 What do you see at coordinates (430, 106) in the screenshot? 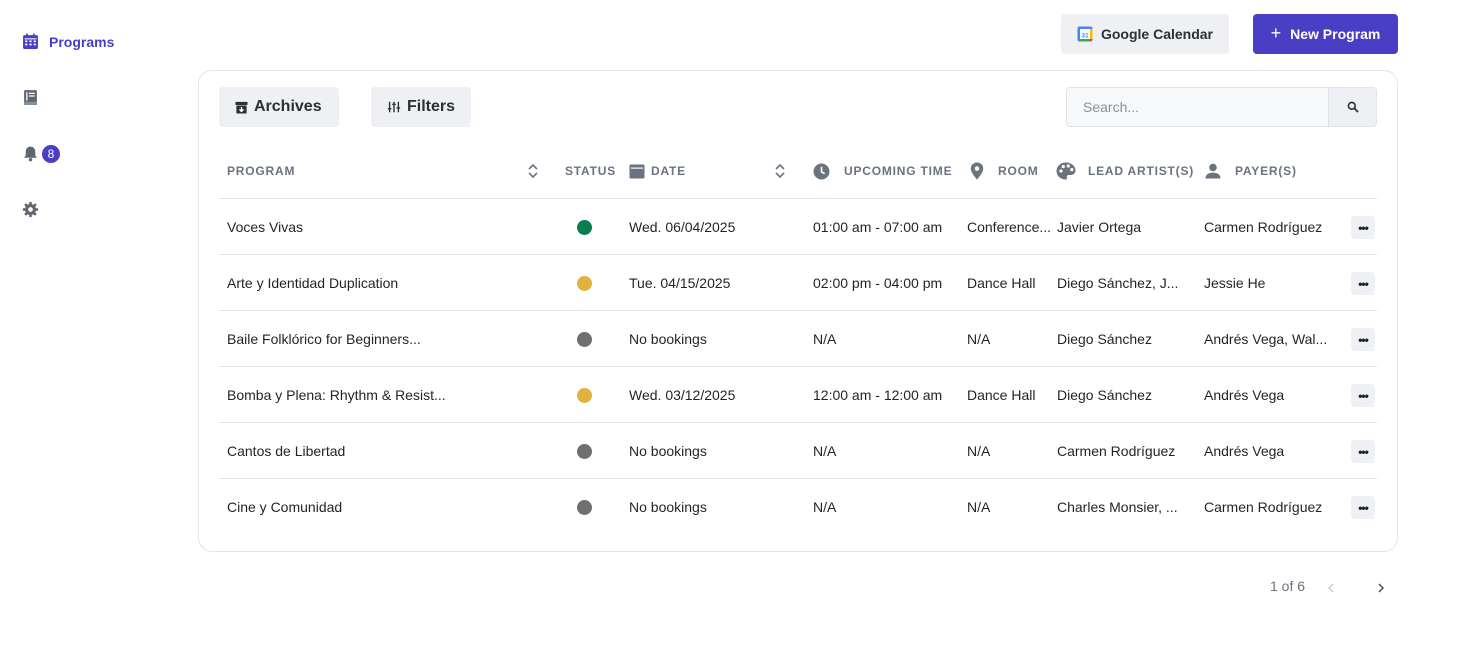
I see `filters-label: Filters` at bounding box center [430, 106].